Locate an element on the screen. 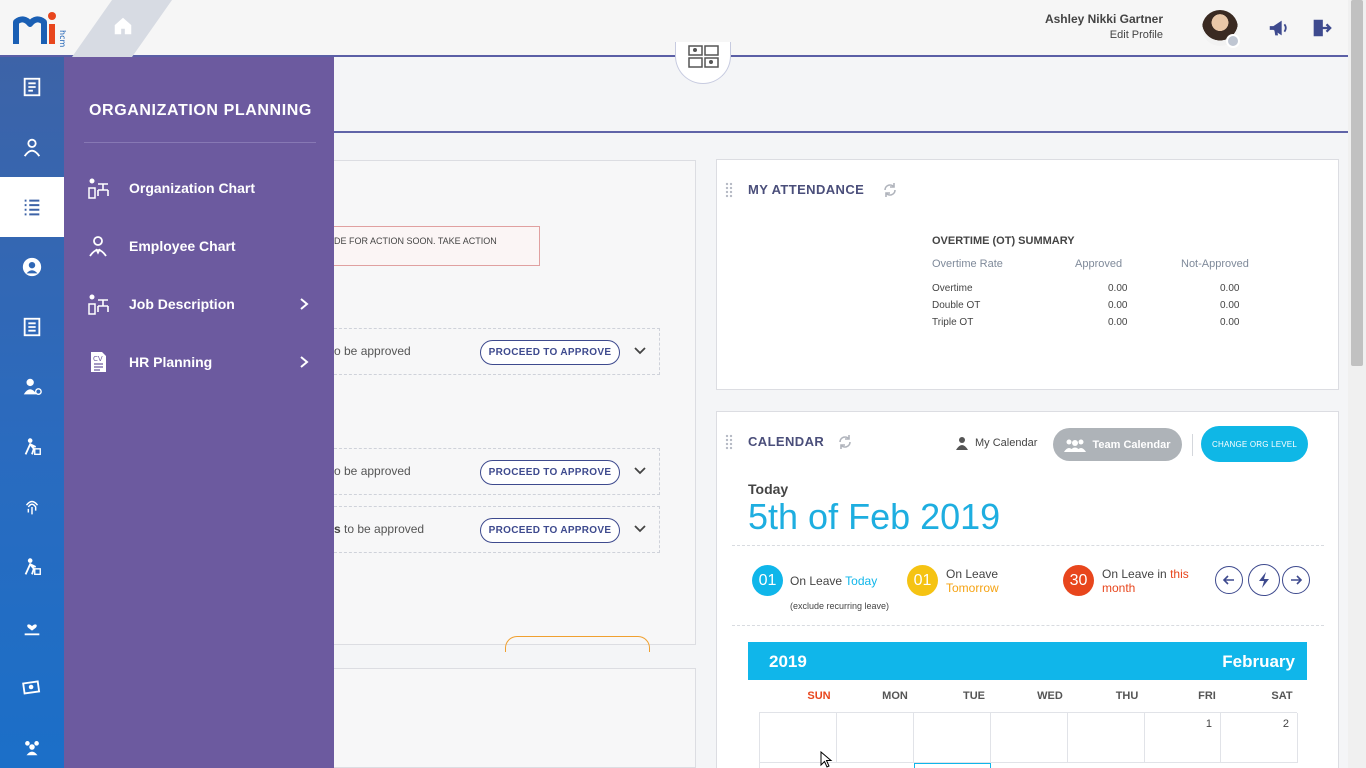  rail-item-org-planning is located at coordinates (32, 207).